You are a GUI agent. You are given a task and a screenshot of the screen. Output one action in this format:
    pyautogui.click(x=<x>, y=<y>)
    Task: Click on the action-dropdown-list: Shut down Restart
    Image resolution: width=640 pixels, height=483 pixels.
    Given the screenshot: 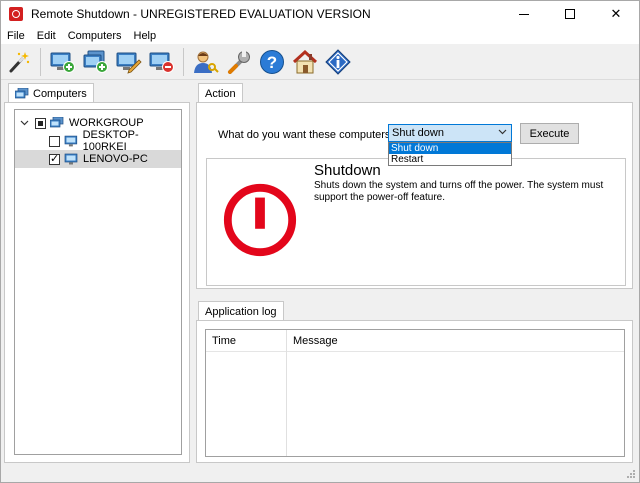 What is the action you would take?
    pyautogui.click(x=450, y=154)
    